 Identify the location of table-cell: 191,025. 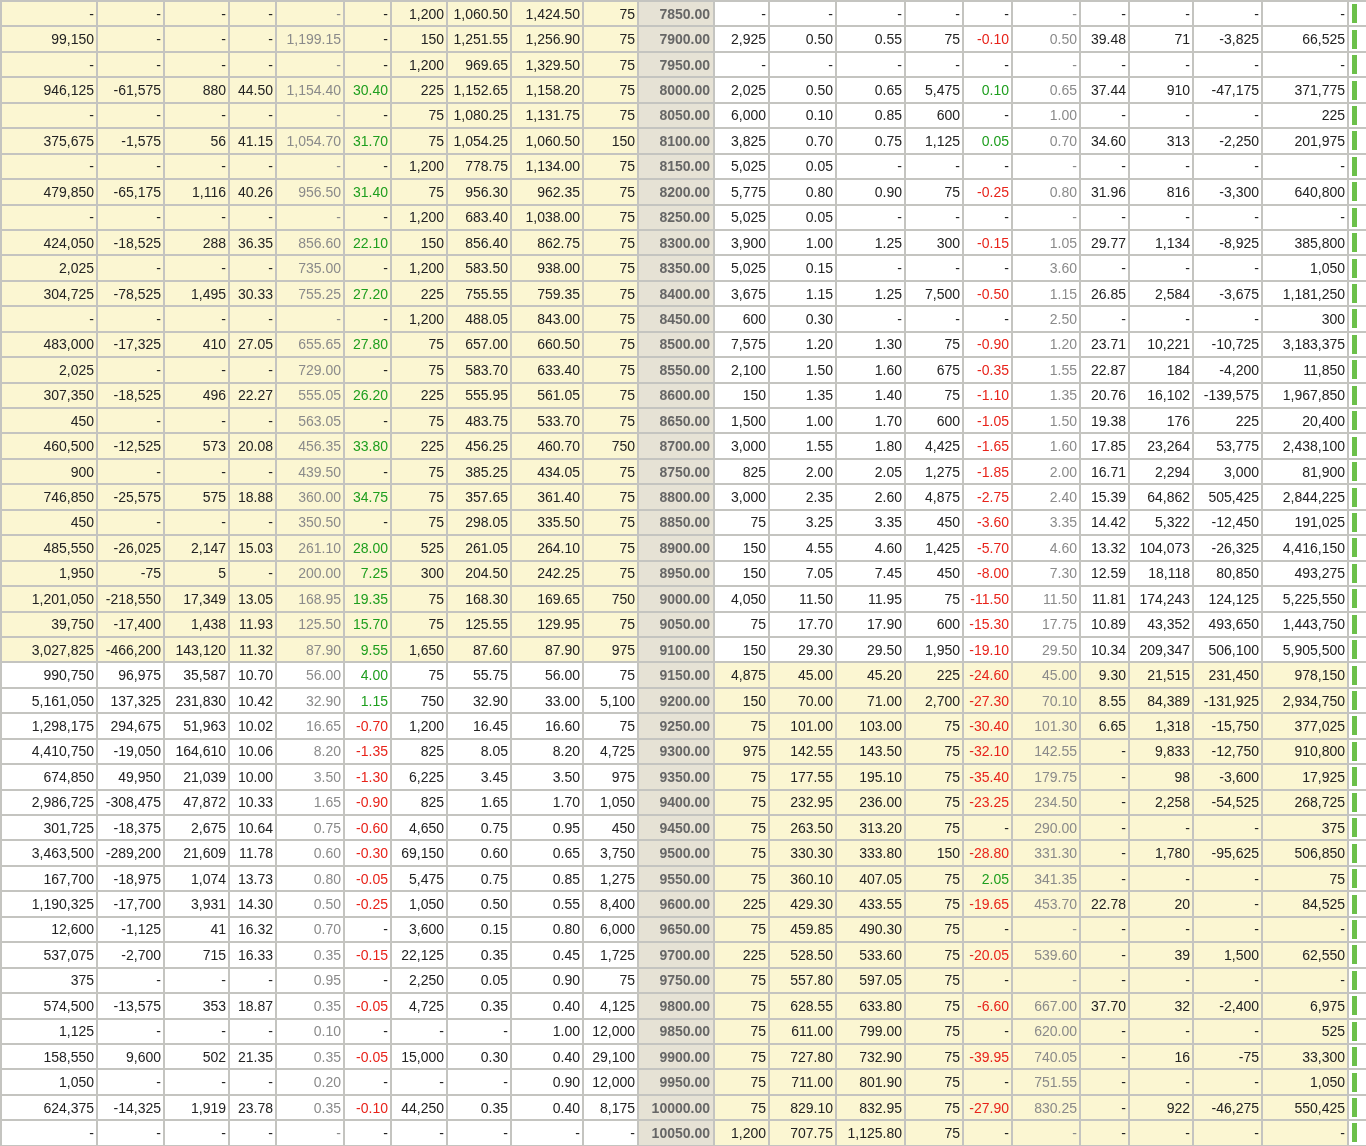
(1305, 522).